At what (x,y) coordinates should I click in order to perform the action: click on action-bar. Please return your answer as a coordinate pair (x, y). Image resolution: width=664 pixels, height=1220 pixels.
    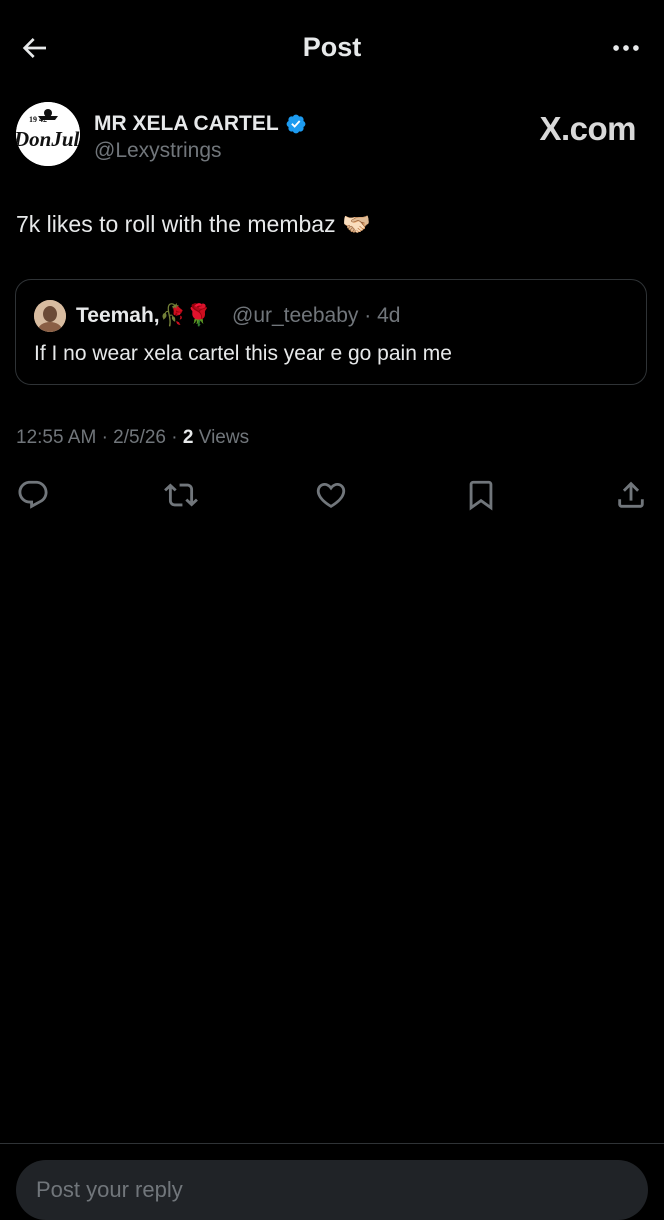
    Looking at the image, I should click on (332, 495).